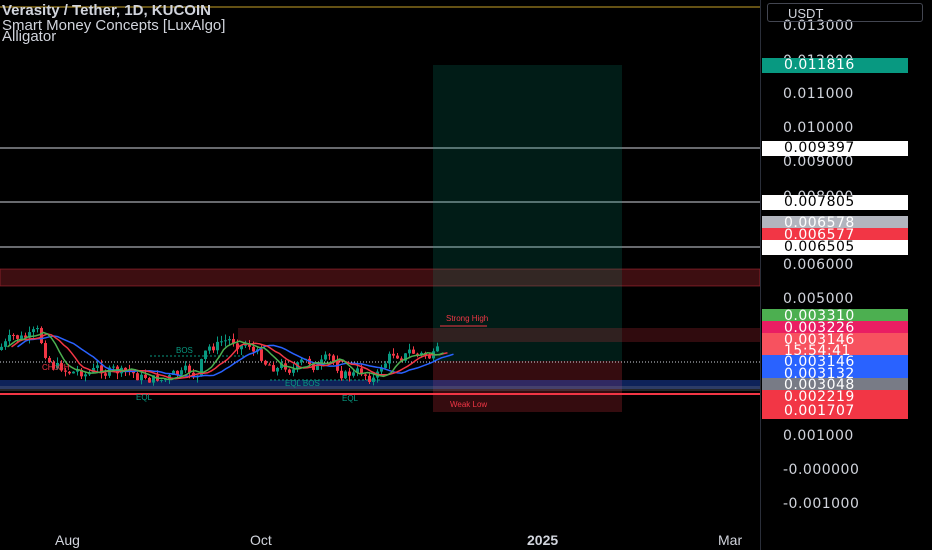 The width and height of the screenshot is (932, 550). Describe the element at coordinates (261, 540) in the screenshot. I see `time-label-oct: Oct` at that location.